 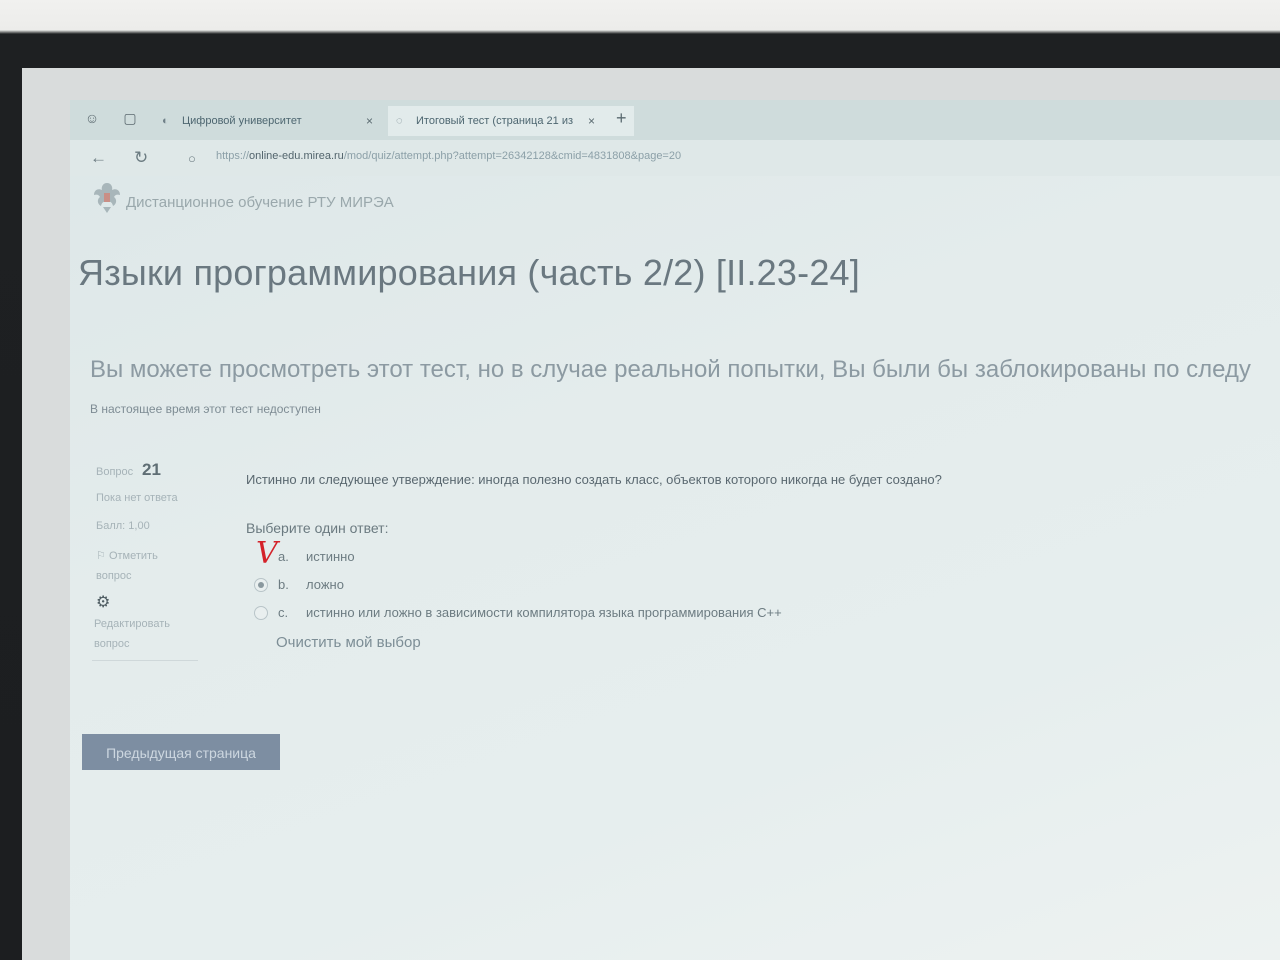 What do you see at coordinates (283, 556) in the screenshot?
I see `option-letter: a.` at bounding box center [283, 556].